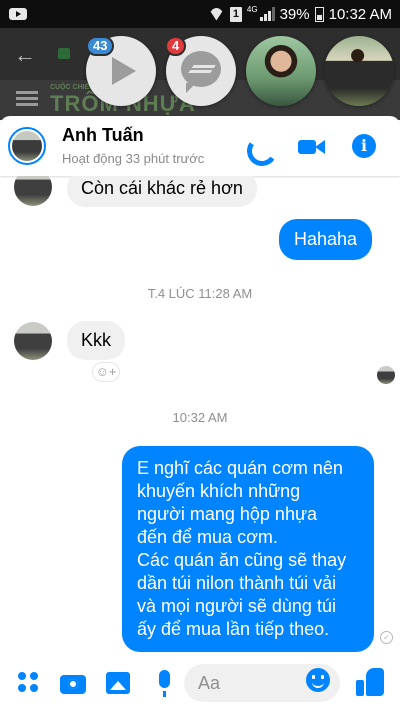  What do you see at coordinates (165, 683) in the screenshot?
I see `mic-icon` at bounding box center [165, 683].